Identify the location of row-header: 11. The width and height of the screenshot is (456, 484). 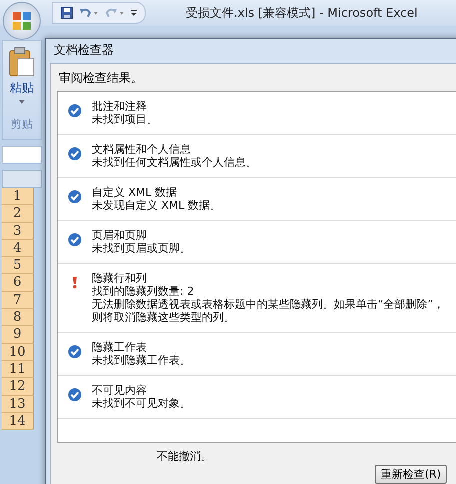
(18, 369).